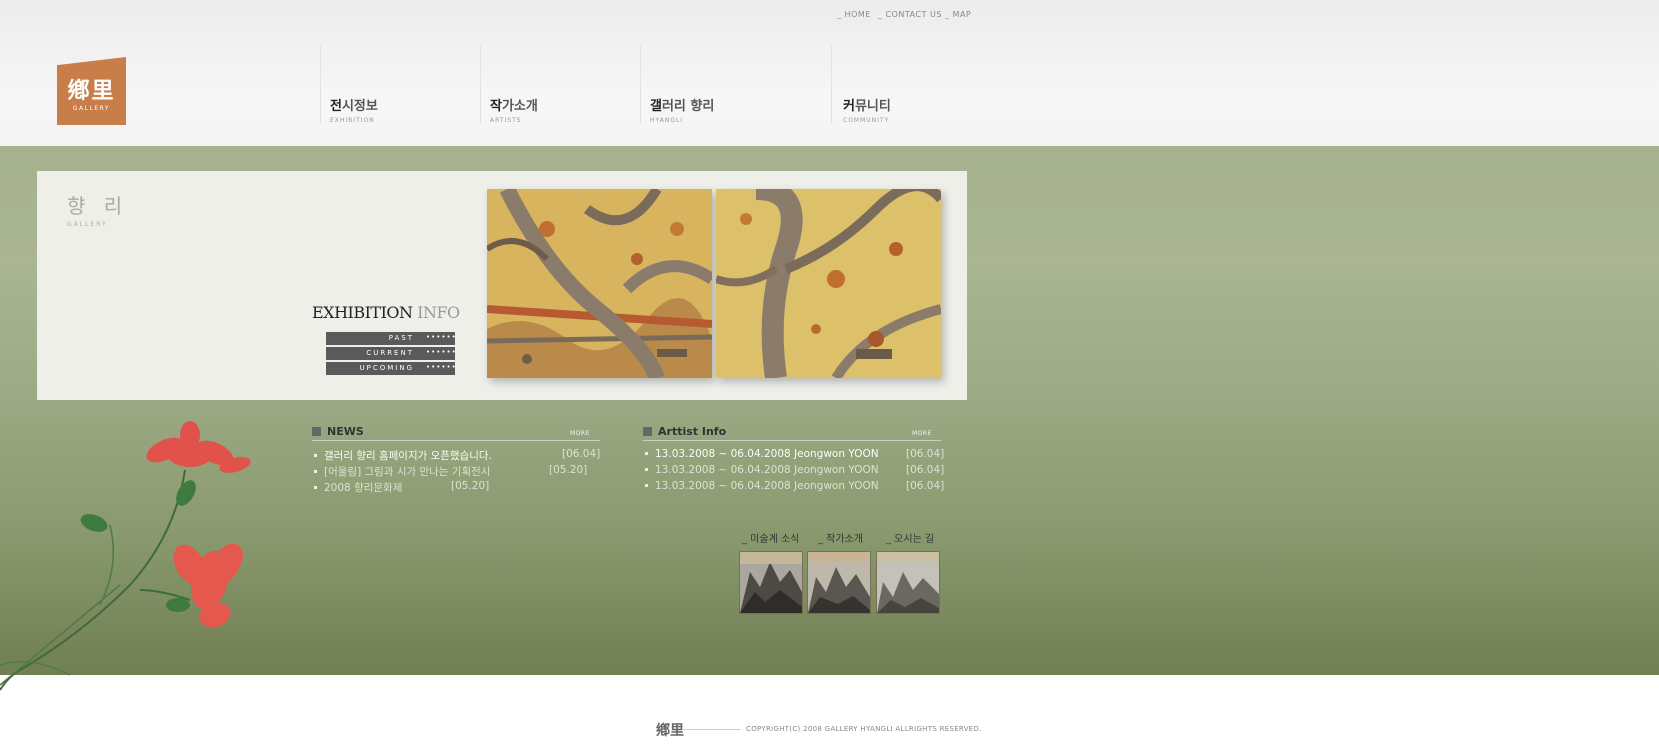 The height and width of the screenshot is (750, 1659). What do you see at coordinates (670, 731) in the screenshot?
I see `footer-logo: 鄕里` at bounding box center [670, 731].